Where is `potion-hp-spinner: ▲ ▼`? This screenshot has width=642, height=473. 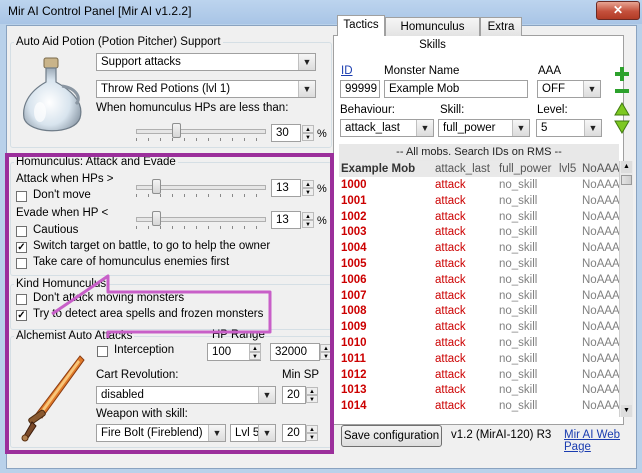 potion-hp-spinner: ▲ ▼ is located at coordinates (308, 133).